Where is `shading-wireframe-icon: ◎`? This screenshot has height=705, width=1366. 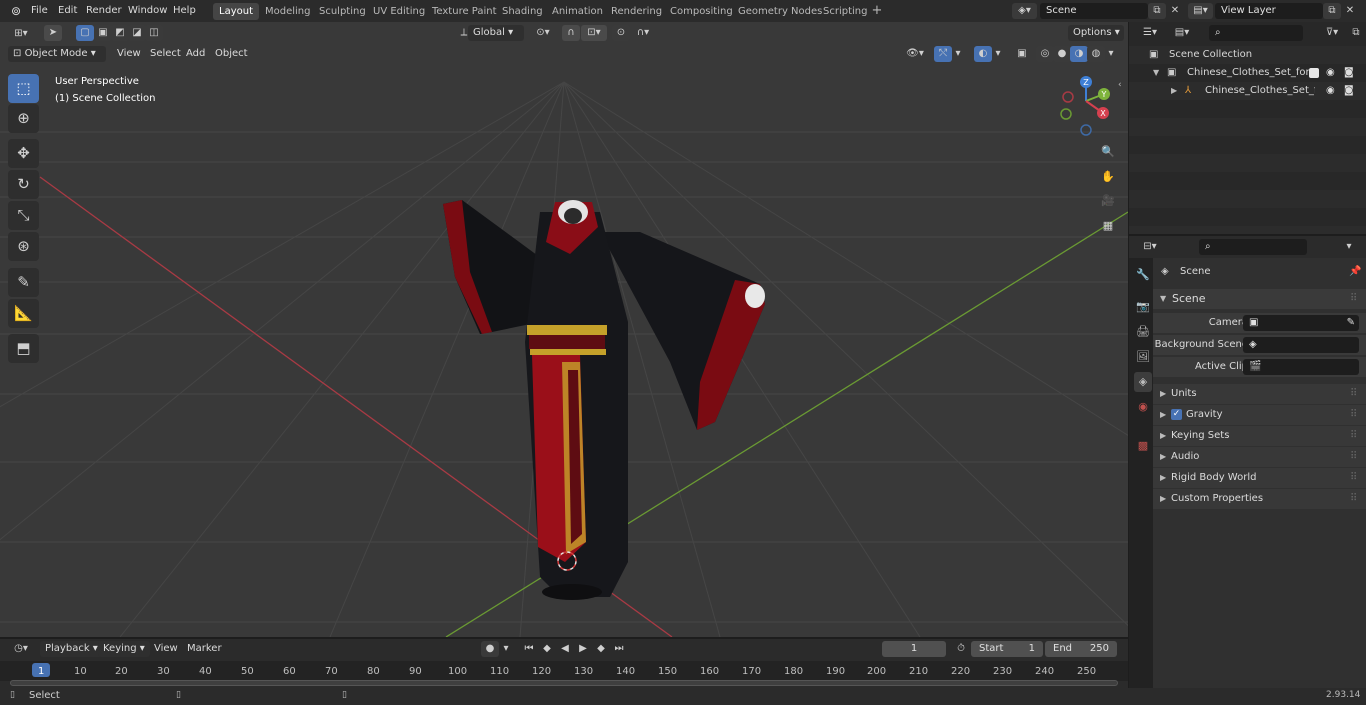 shading-wireframe-icon: ◎ is located at coordinates (1045, 54).